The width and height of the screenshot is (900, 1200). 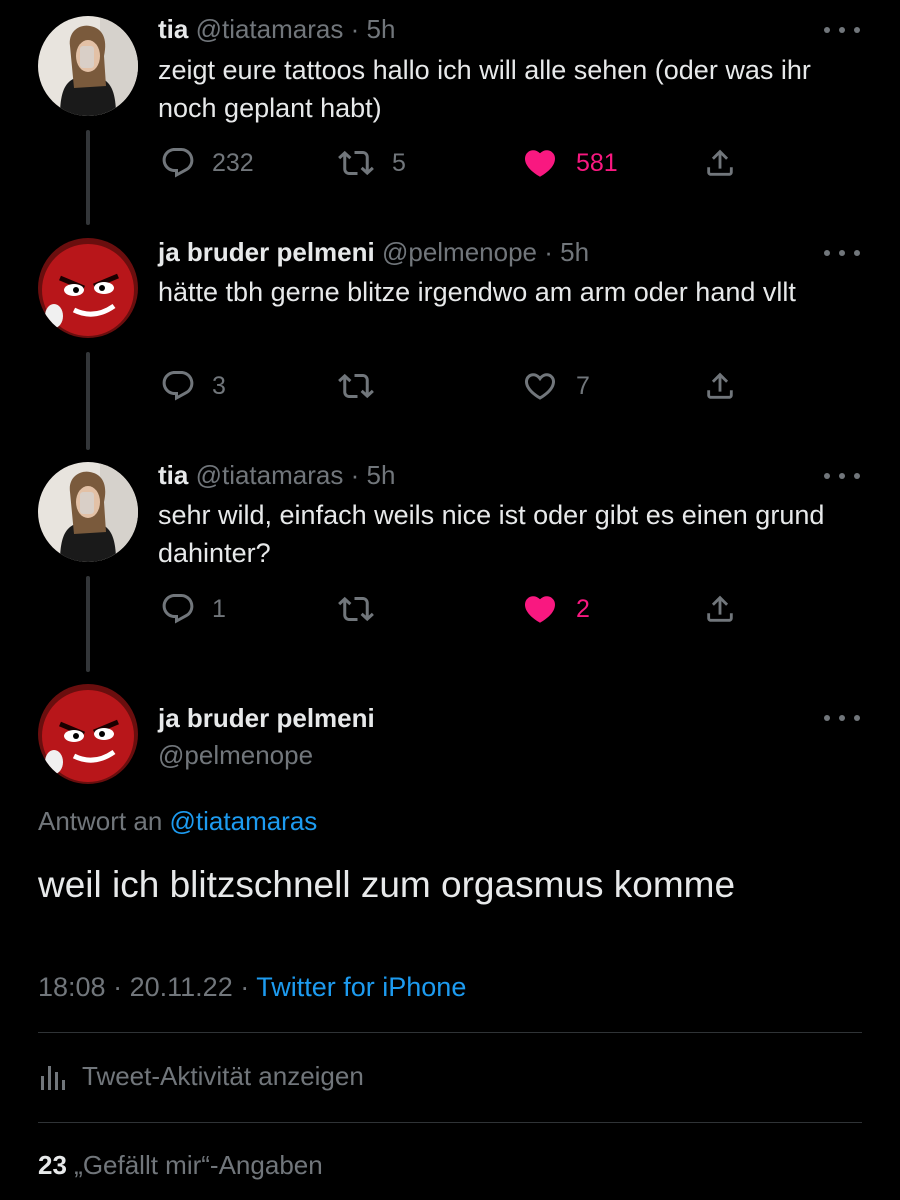 I want to click on reply-button: 232, so click(x=207, y=163).